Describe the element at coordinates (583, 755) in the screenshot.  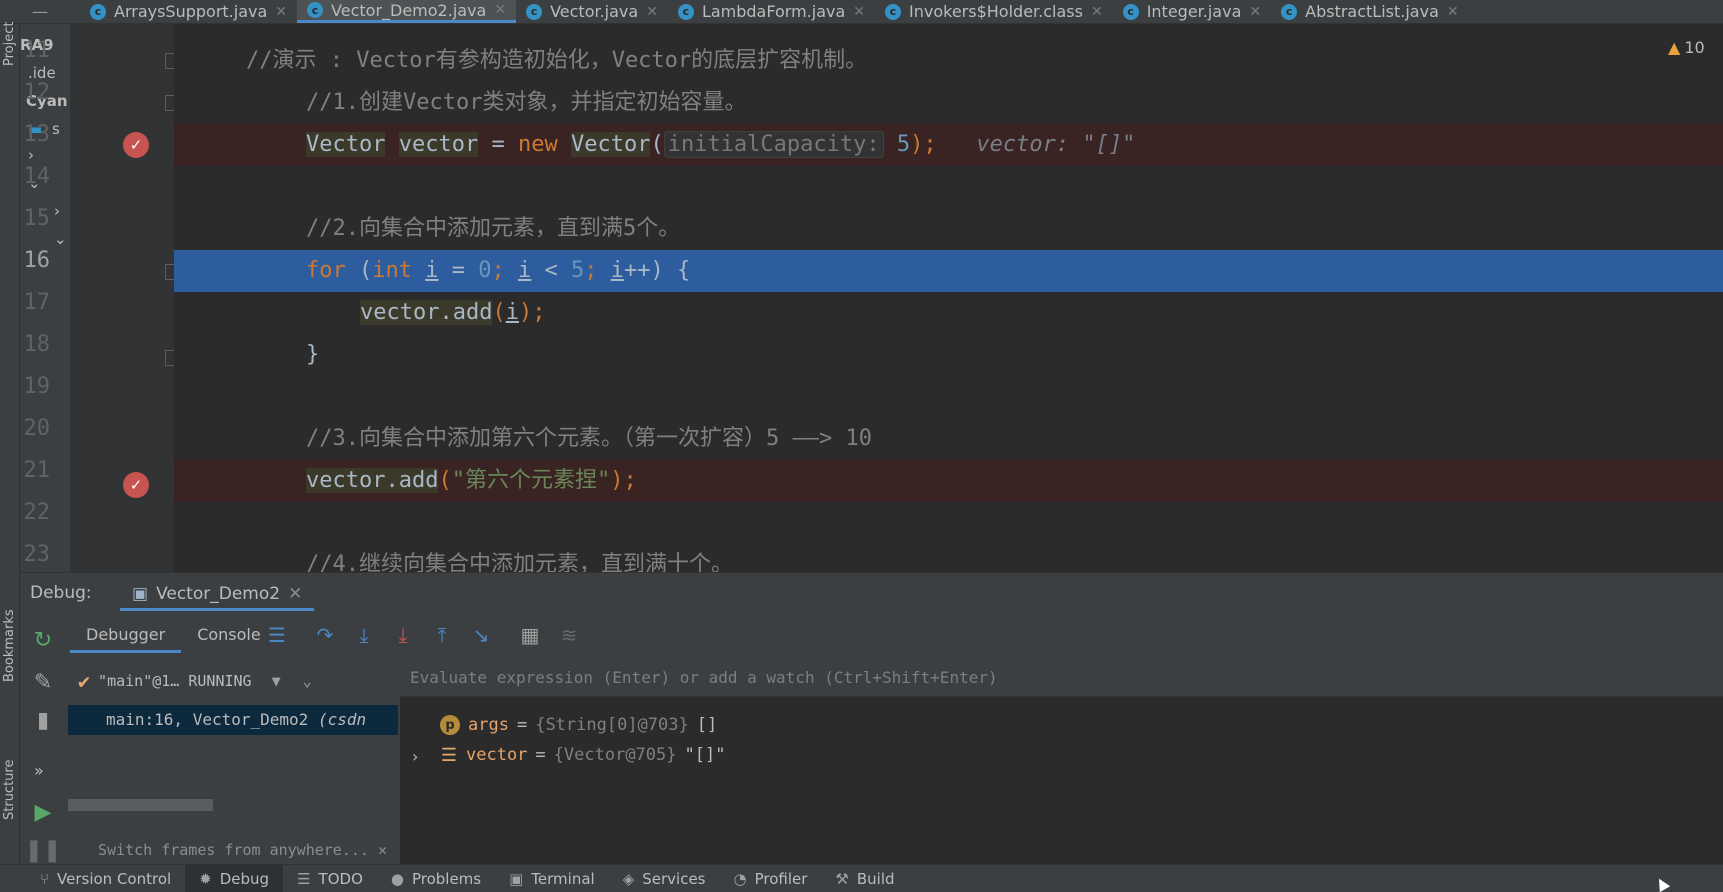
I see `variable-row: ☰ vector = {Vector@705} "[]"` at that location.